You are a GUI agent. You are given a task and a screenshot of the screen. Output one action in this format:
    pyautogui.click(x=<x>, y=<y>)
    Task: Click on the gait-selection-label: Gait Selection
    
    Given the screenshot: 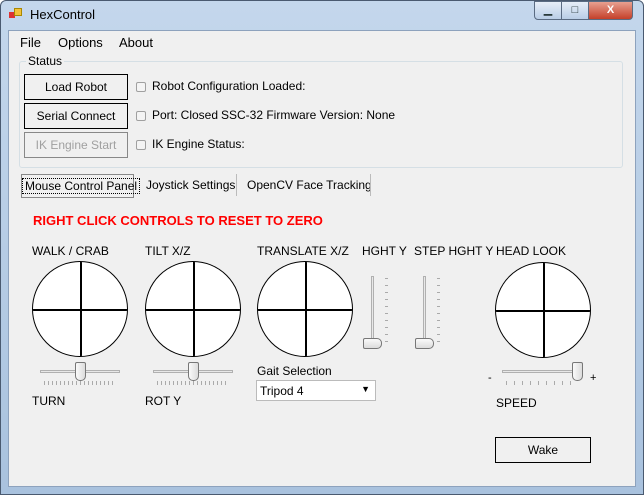 What is the action you would take?
    pyautogui.click(x=294, y=371)
    